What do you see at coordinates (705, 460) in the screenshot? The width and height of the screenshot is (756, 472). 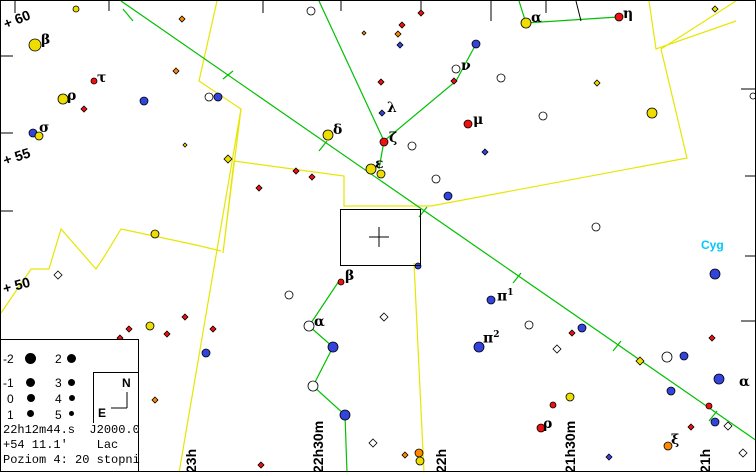 I see `ra-label-21h: 21h` at bounding box center [705, 460].